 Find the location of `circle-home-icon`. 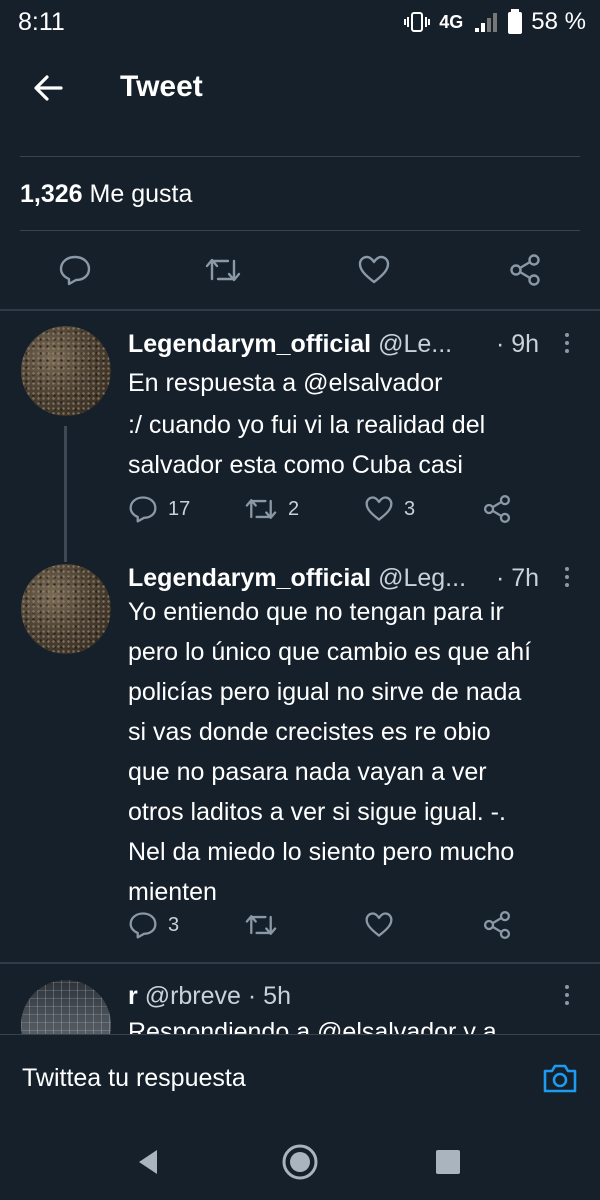

circle-home-icon is located at coordinates (300, 1162).